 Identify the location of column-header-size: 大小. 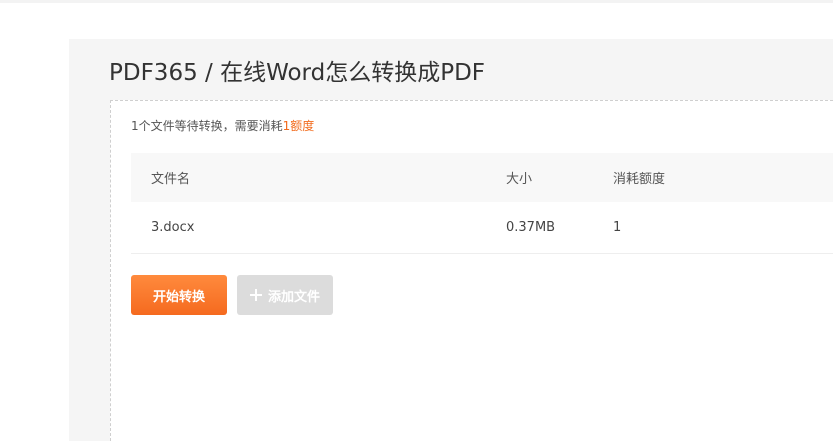
(559, 177).